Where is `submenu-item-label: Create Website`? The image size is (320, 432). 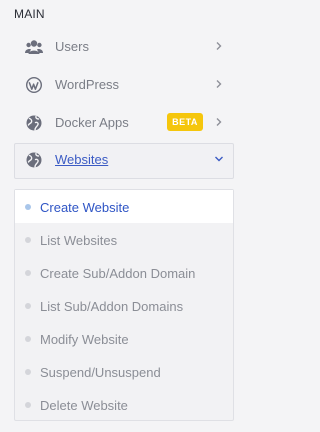
submenu-item-label: Create Website is located at coordinates (85, 207).